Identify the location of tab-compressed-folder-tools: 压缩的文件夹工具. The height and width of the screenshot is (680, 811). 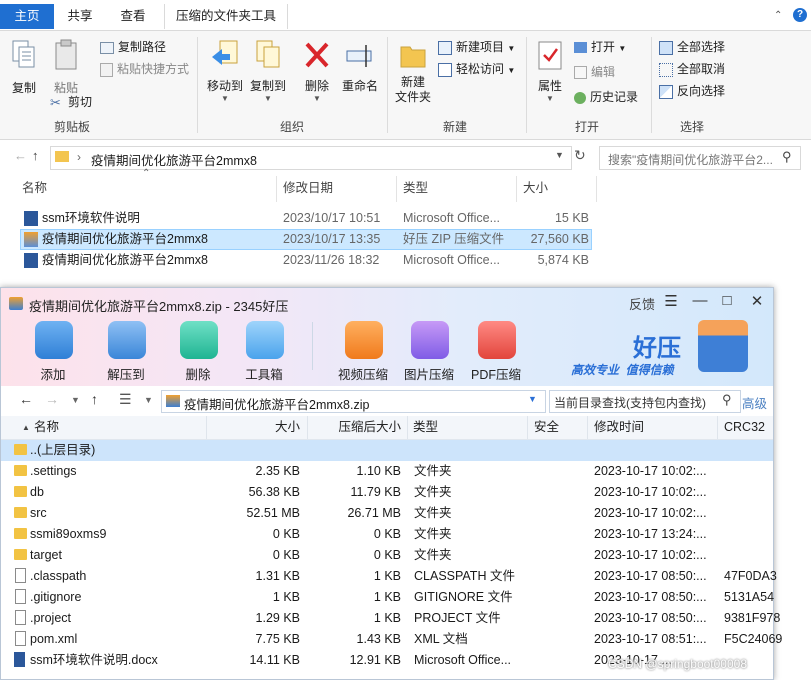
(226, 16).